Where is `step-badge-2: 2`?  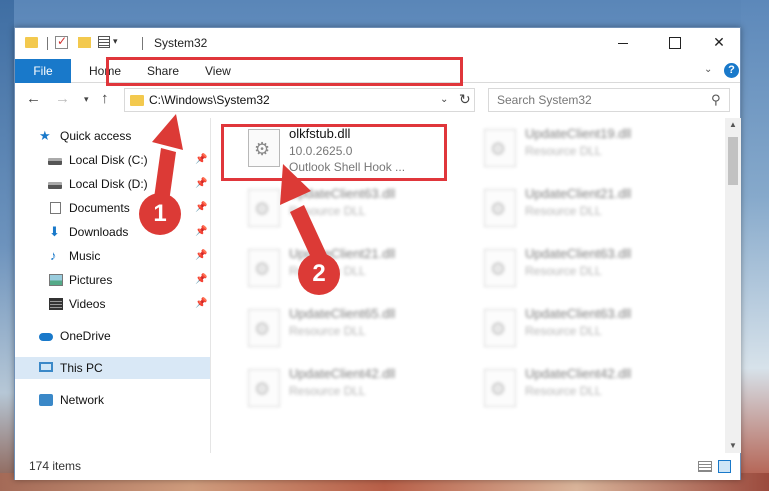 step-badge-2: 2 is located at coordinates (319, 274).